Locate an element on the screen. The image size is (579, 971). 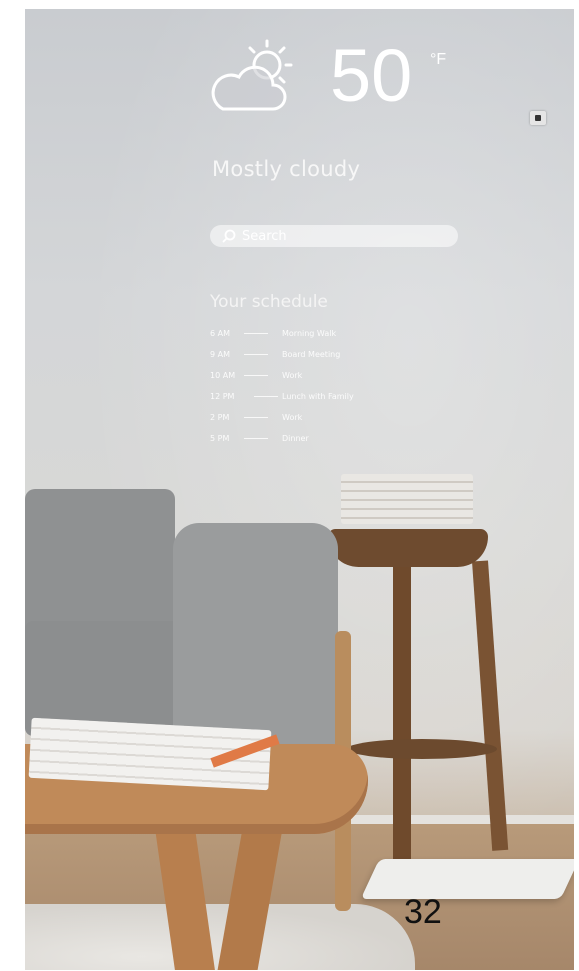
temperature-value: 50 is located at coordinates (371, 75).